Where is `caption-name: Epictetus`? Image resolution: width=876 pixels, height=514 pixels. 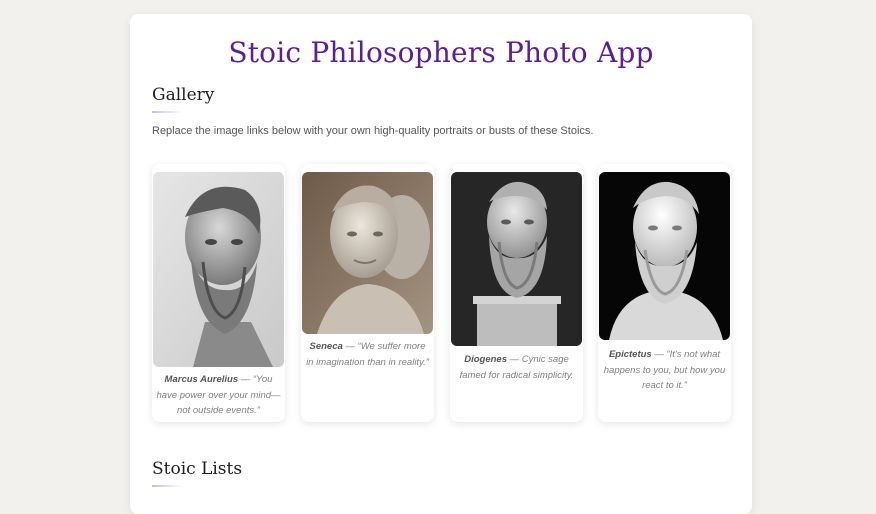
caption-name: Epictetus is located at coordinates (630, 354).